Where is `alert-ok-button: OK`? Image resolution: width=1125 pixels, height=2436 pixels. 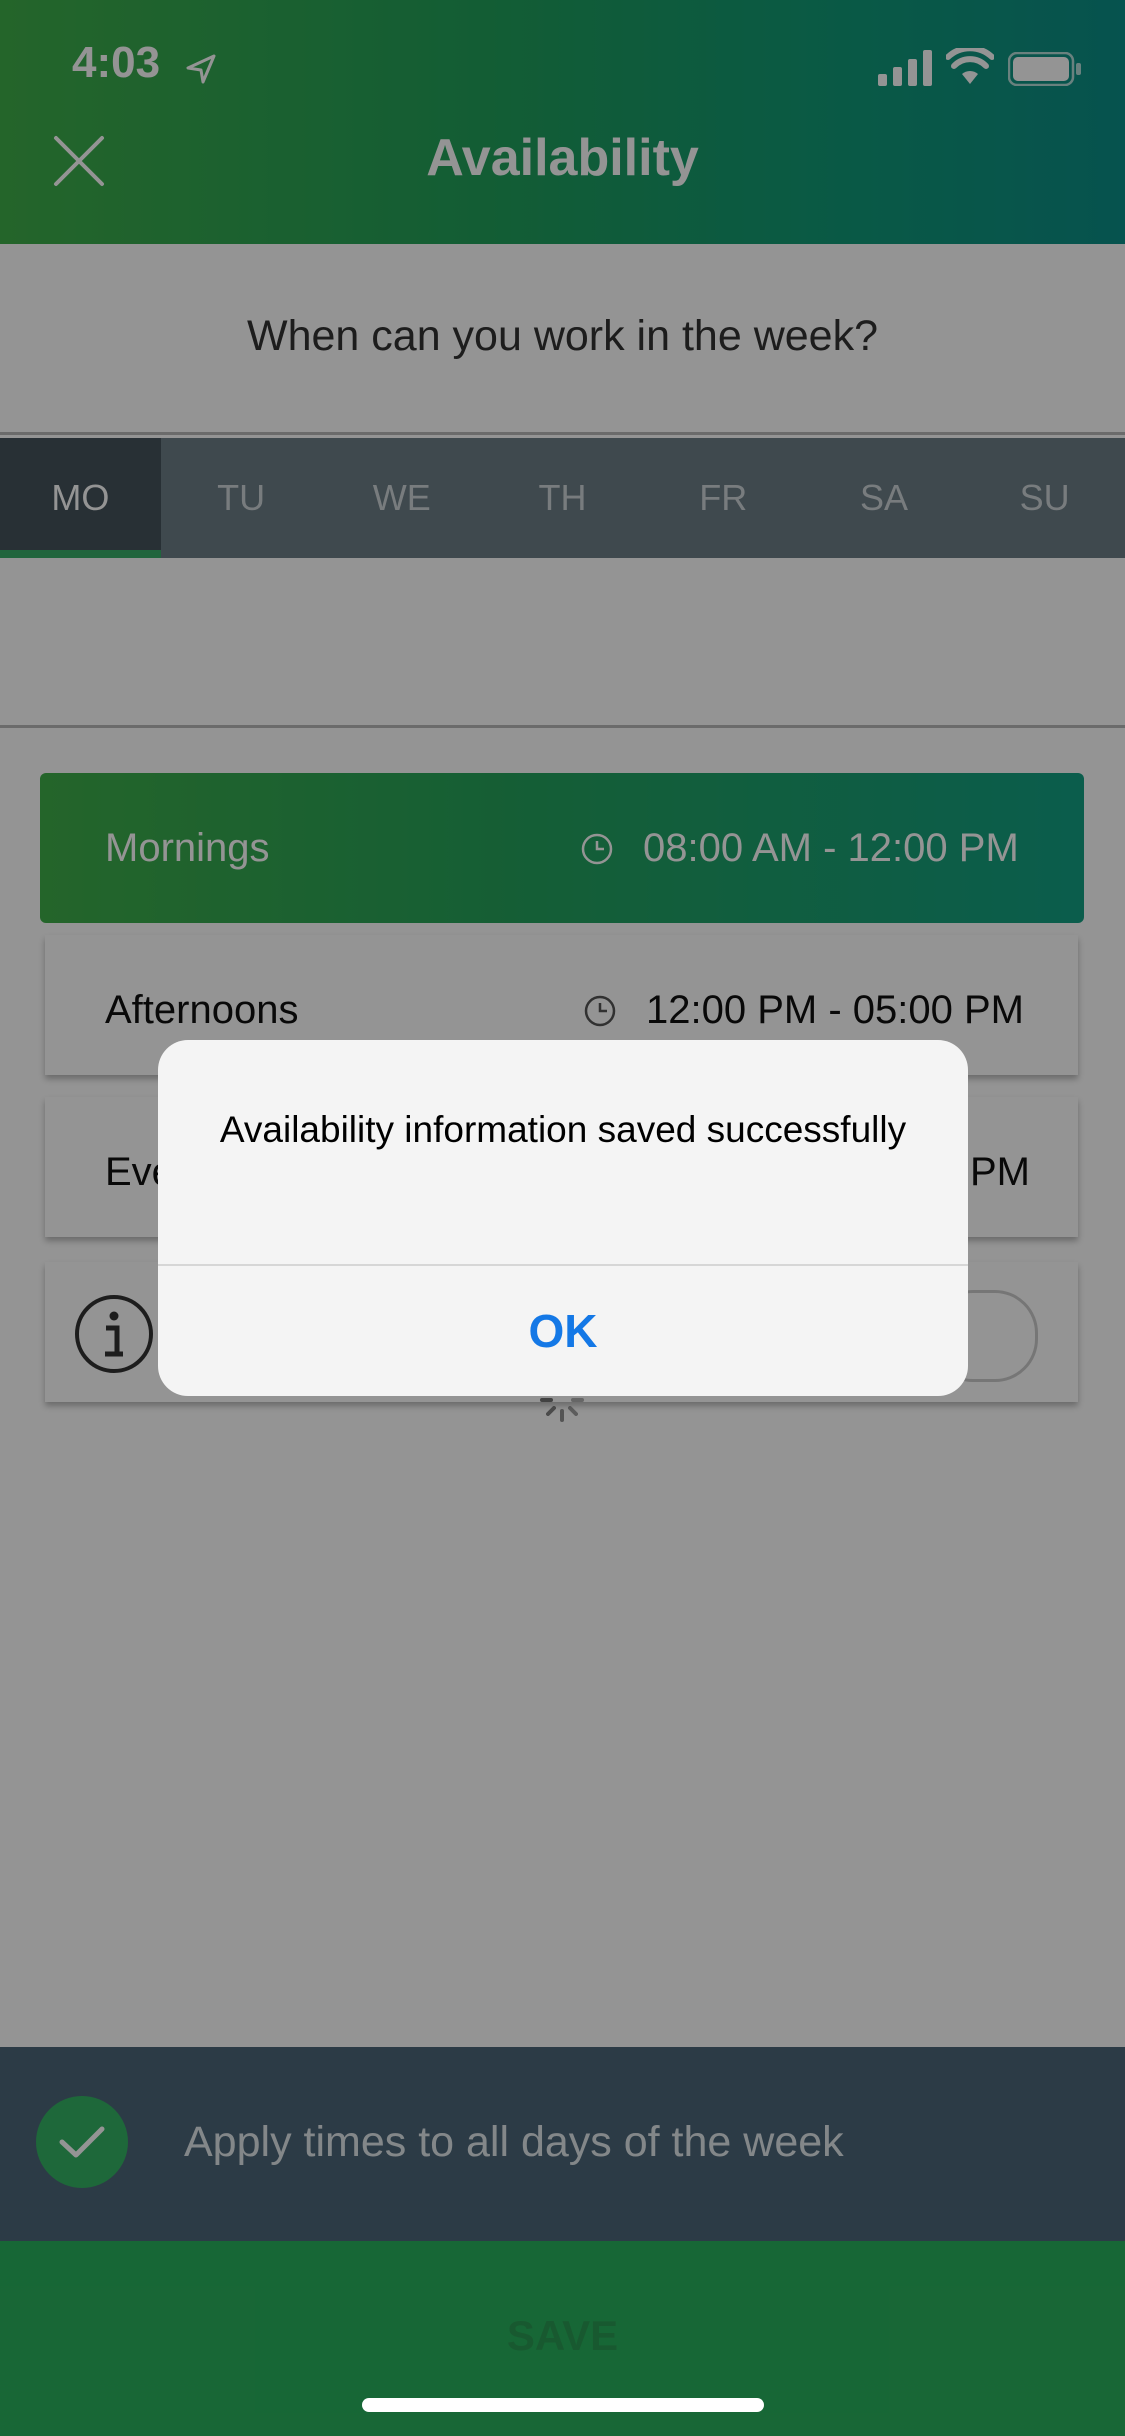 alert-ok-button: OK is located at coordinates (563, 1331).